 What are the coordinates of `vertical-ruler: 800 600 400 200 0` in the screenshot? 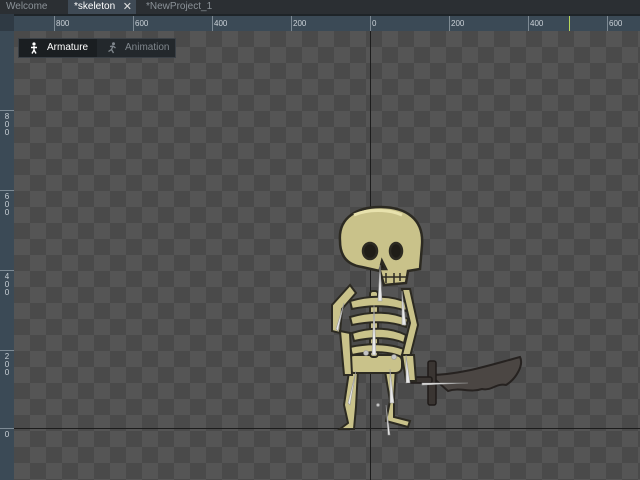 It's located at (7, 255).